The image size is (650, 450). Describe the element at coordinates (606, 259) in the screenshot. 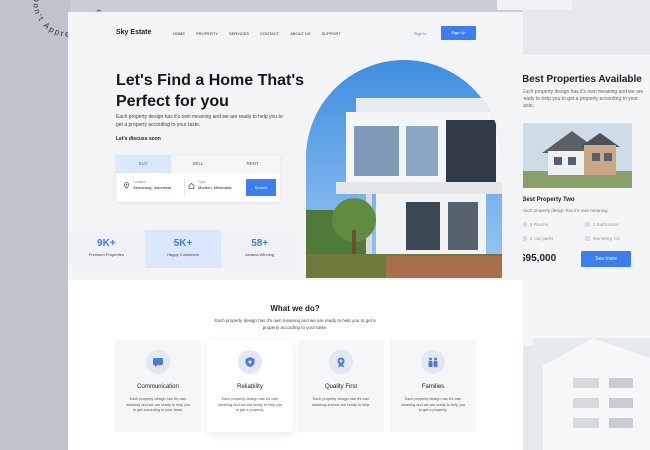

I see `see-more-button: See more` at that location.